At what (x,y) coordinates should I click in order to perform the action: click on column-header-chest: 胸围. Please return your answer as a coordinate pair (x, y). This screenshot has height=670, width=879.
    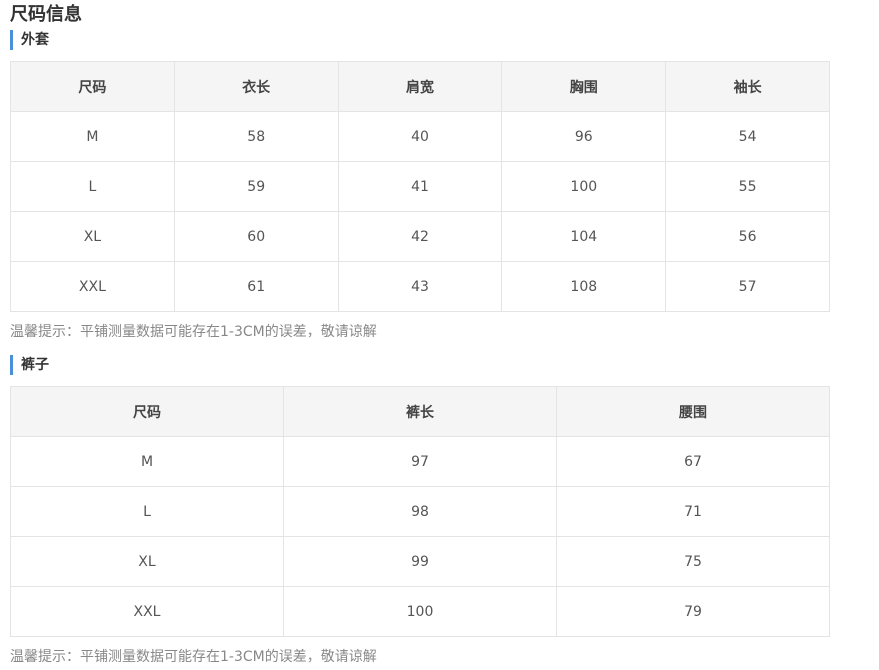
    Looking at the image, I should click on (584, 86).